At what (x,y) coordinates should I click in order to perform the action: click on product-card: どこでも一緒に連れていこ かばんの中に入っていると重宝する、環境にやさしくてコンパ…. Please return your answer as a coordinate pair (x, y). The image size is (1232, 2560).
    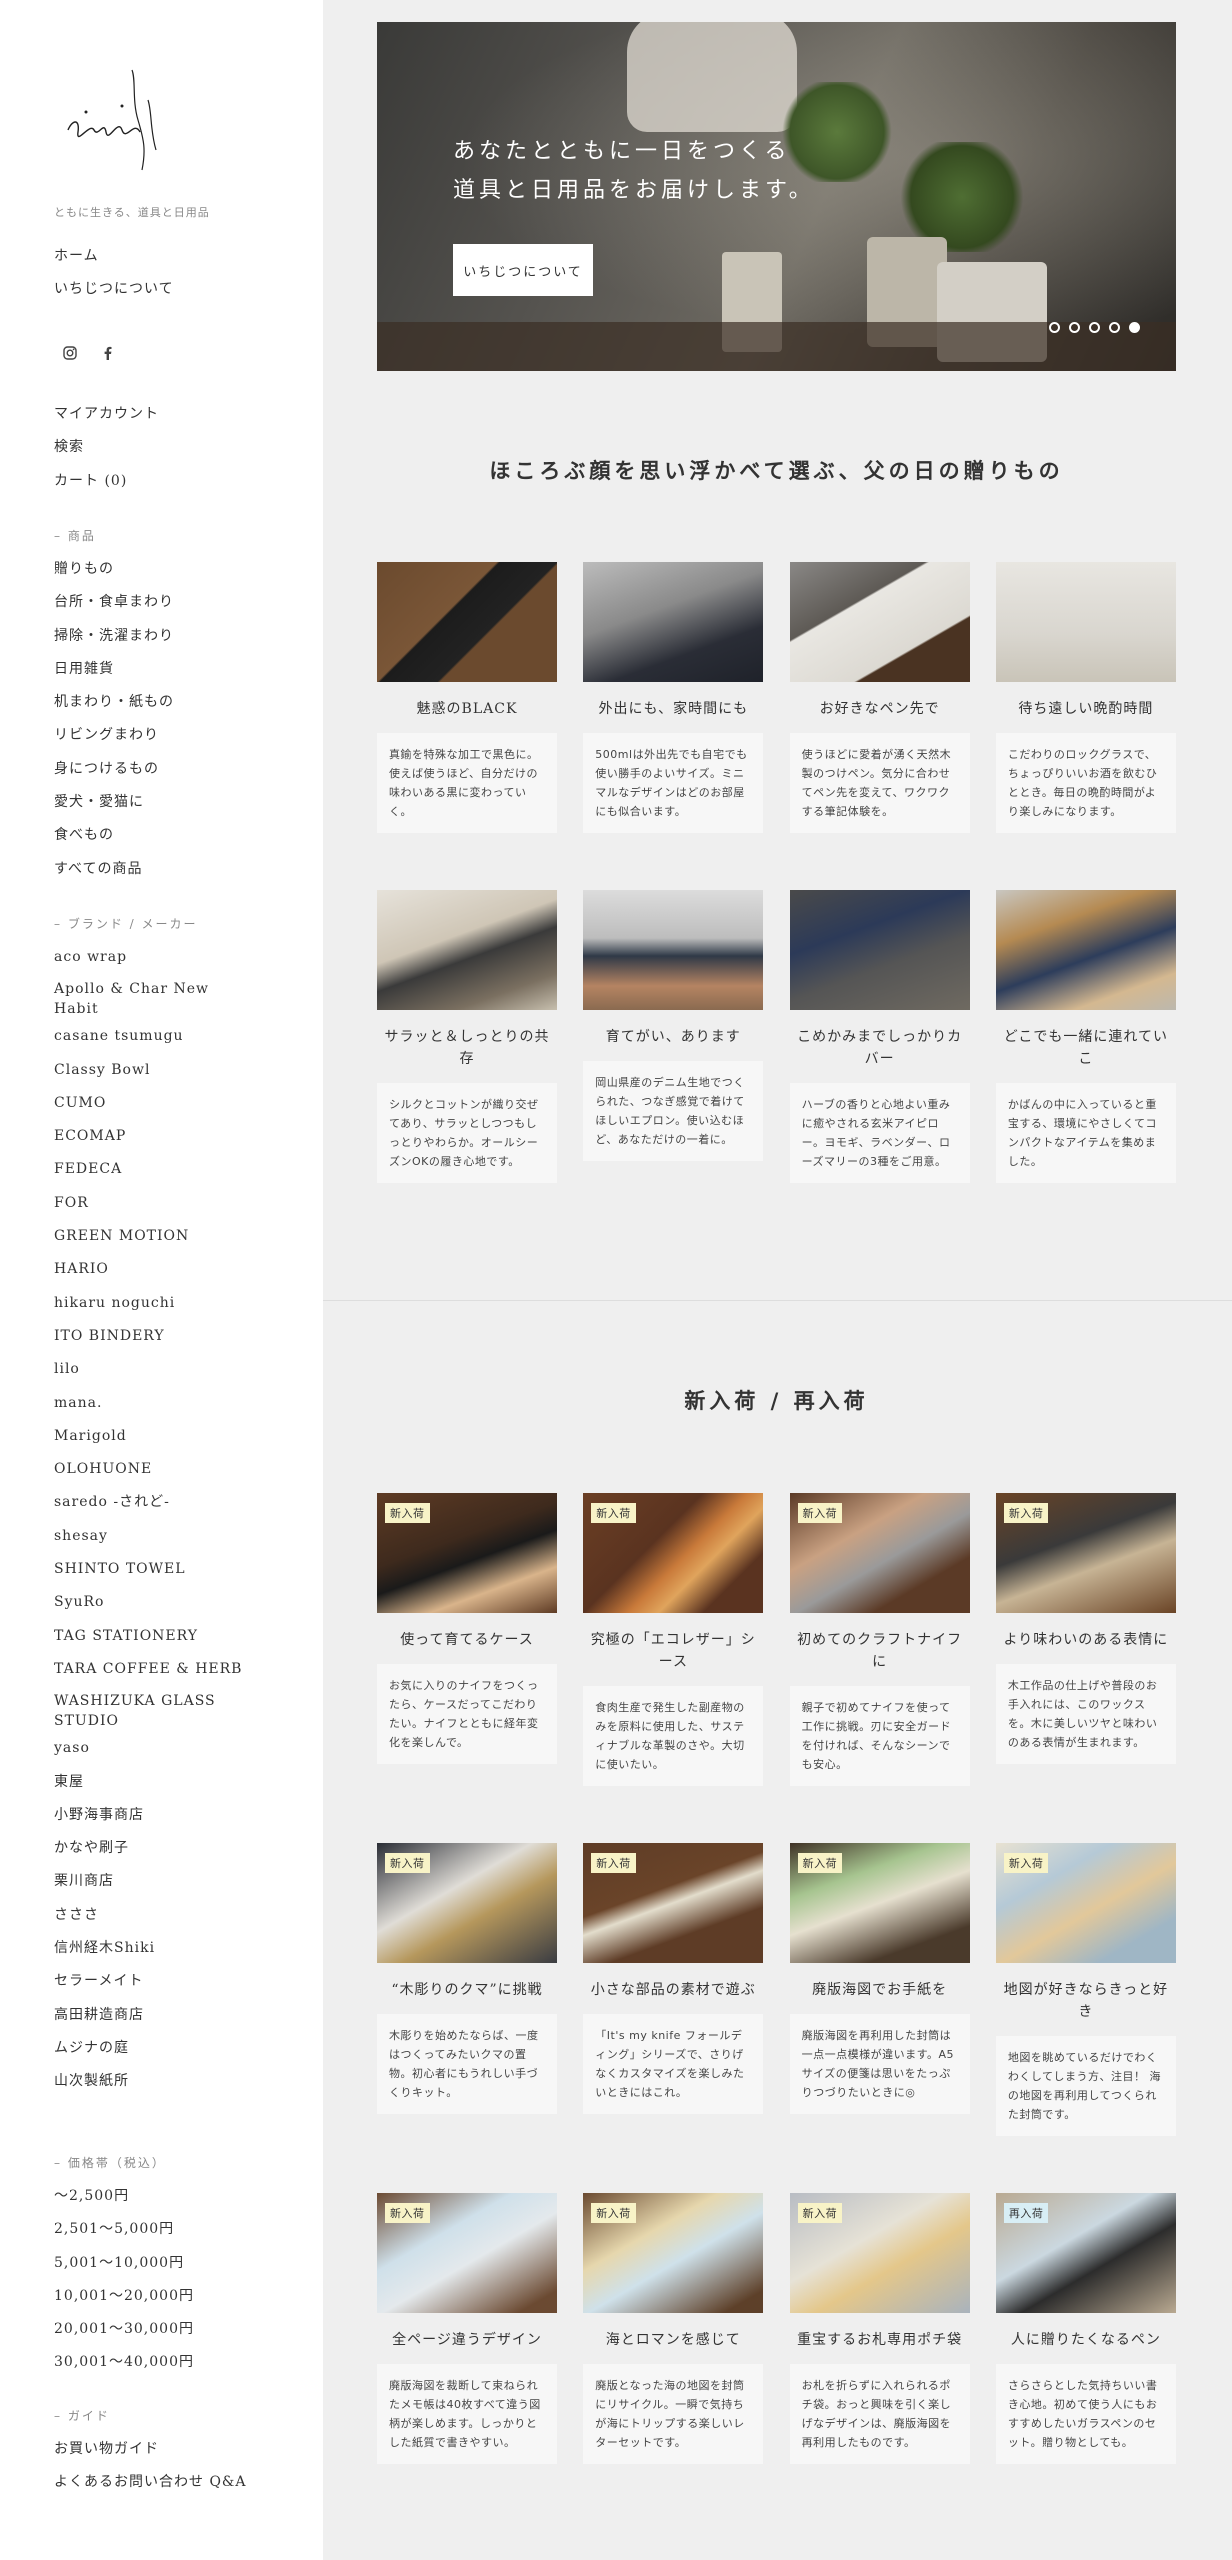
    Looking at the image, I should click on (1085, 1036).